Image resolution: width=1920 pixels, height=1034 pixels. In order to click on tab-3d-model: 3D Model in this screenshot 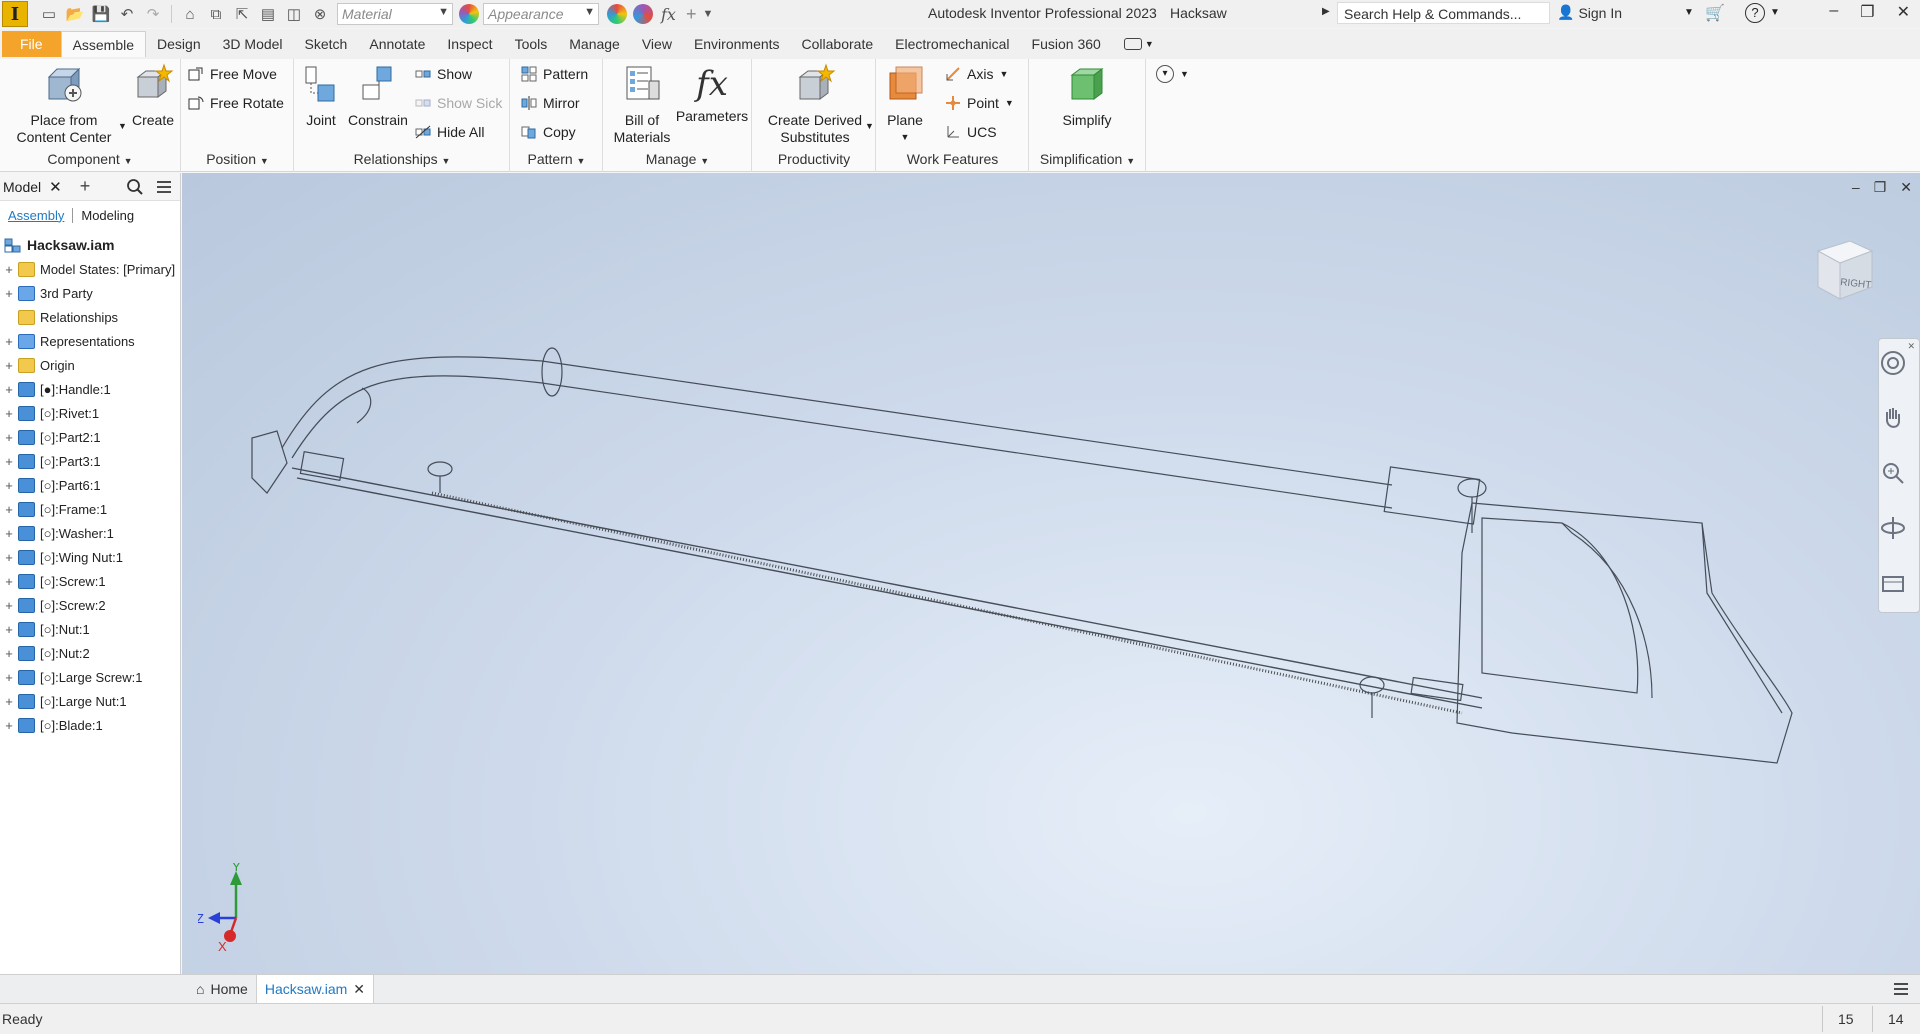, I will do `click(253, 44)`.